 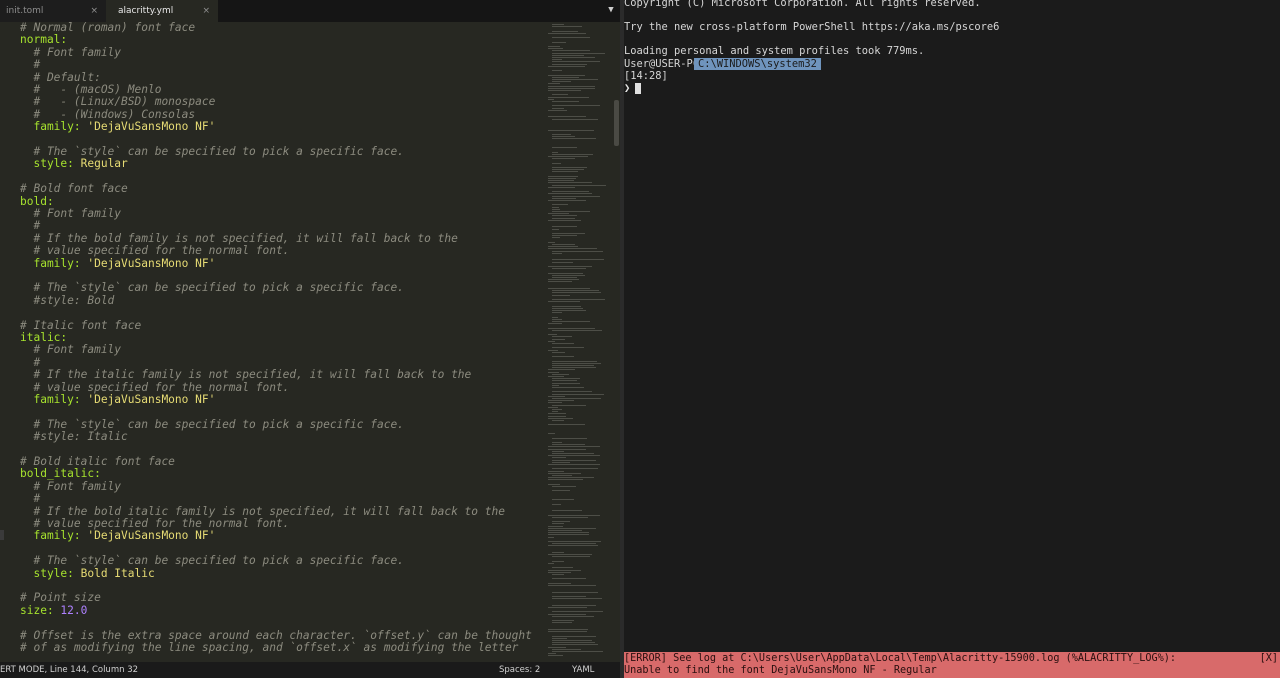 I want to click on scrollbar, so click(x=616, y=123).